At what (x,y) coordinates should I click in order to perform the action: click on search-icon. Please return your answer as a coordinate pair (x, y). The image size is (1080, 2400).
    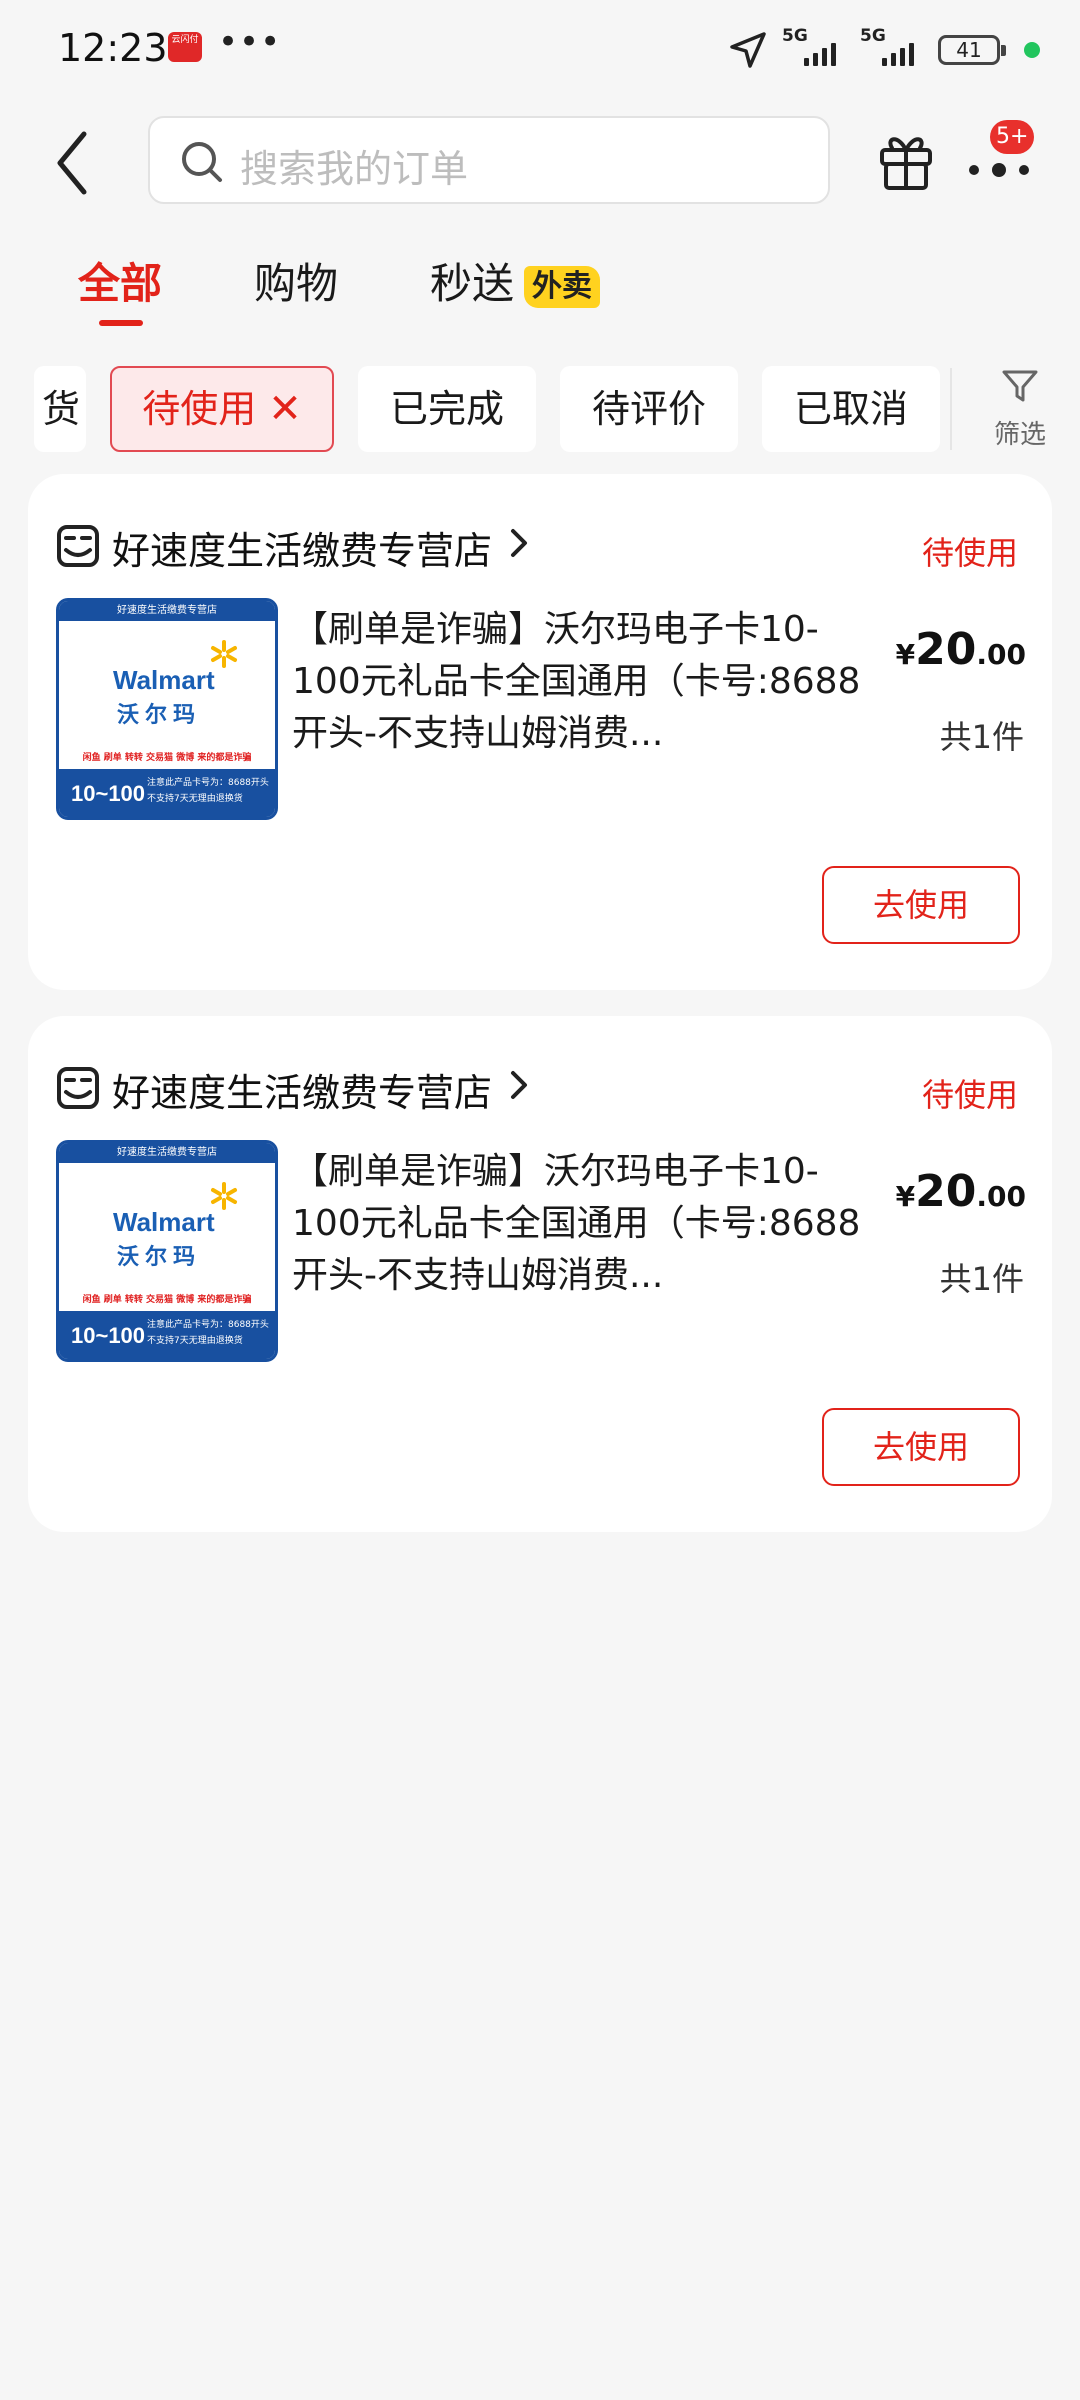
    Looking at the image, I should click on (202, 162).